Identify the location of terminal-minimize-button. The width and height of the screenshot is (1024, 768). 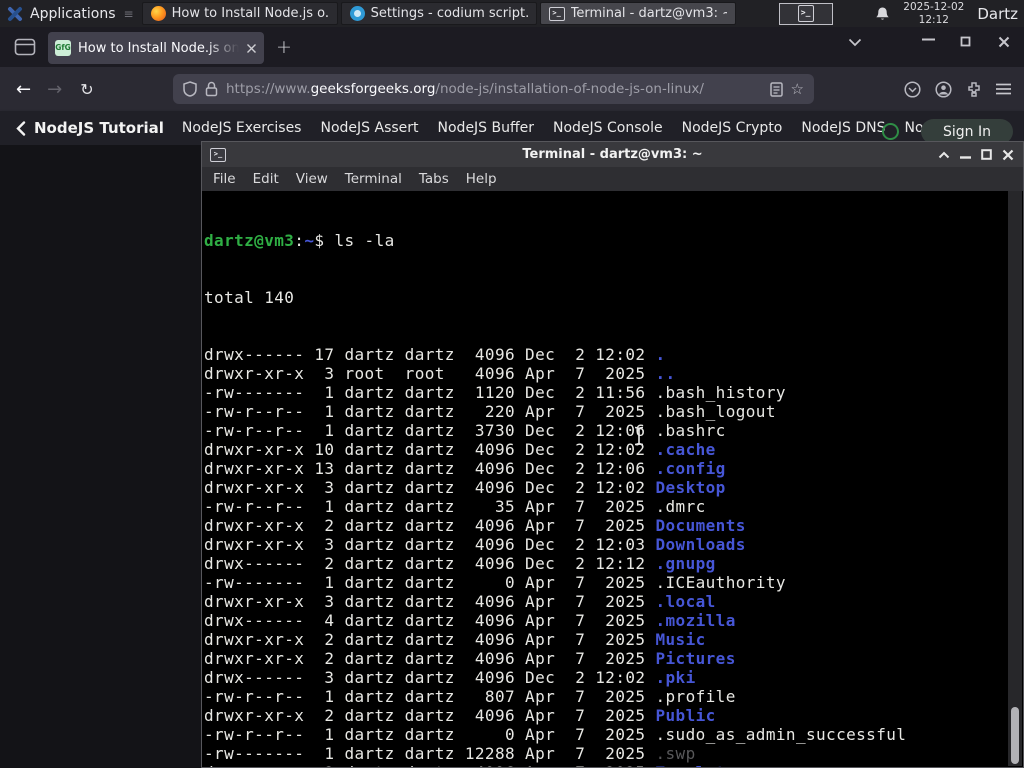
(965, 154).